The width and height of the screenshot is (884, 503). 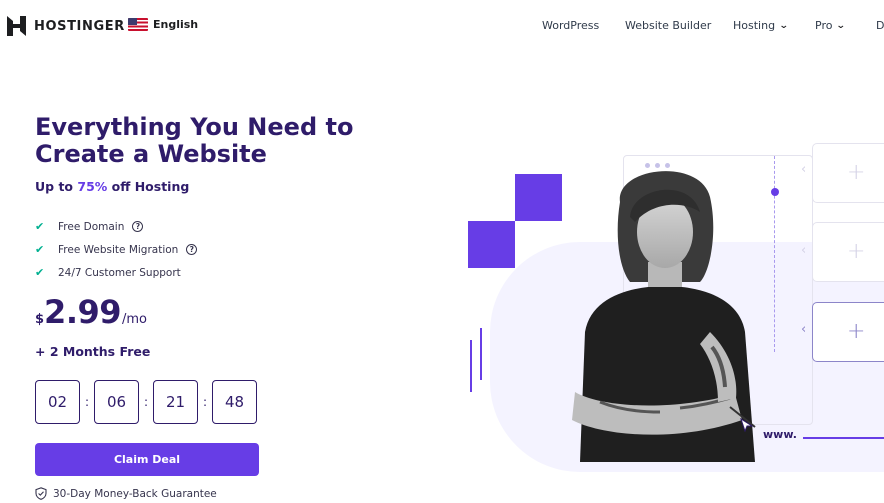 I want to click on guide-handle, so click(x=775, y=192).